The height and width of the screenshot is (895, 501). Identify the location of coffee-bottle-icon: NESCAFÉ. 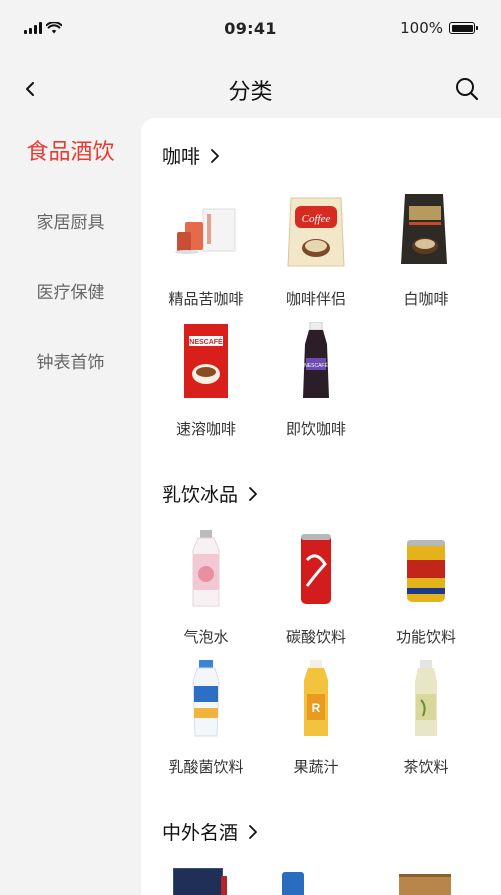
(316, 361).